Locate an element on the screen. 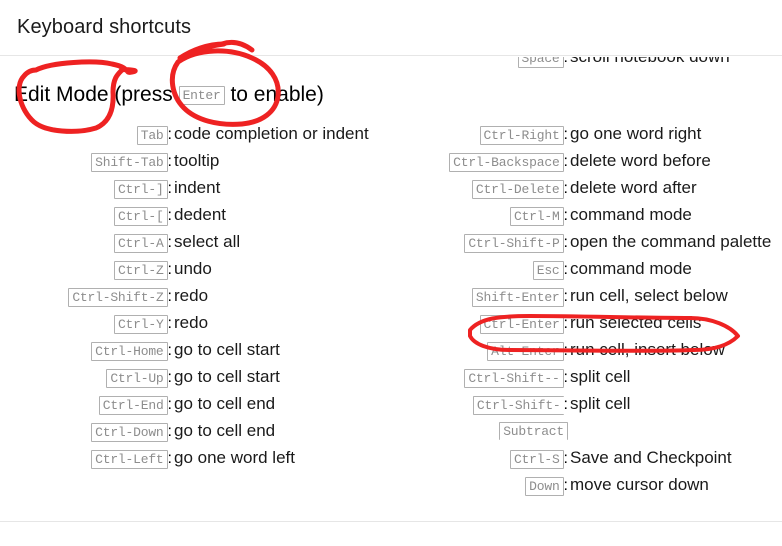  shortcut-description: go one word left is located at coordinates (234, 457).